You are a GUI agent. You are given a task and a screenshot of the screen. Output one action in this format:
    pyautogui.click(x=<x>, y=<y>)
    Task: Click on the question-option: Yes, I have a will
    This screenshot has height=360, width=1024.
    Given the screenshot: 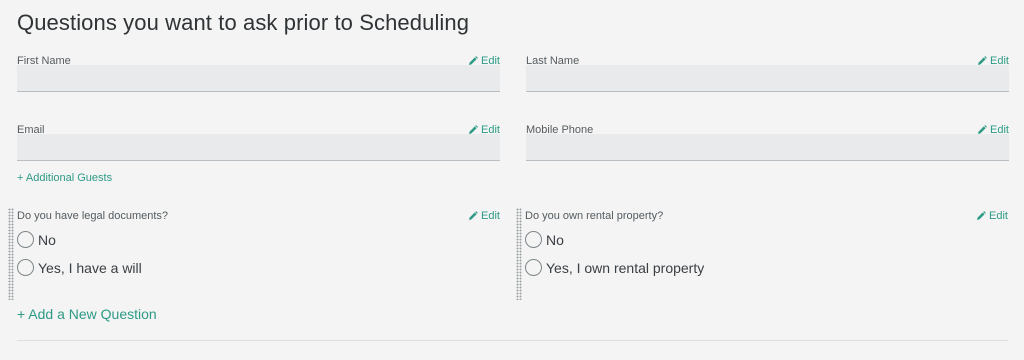 What is the action you would take?
    pyautogui.click(x=79, y=267)
    